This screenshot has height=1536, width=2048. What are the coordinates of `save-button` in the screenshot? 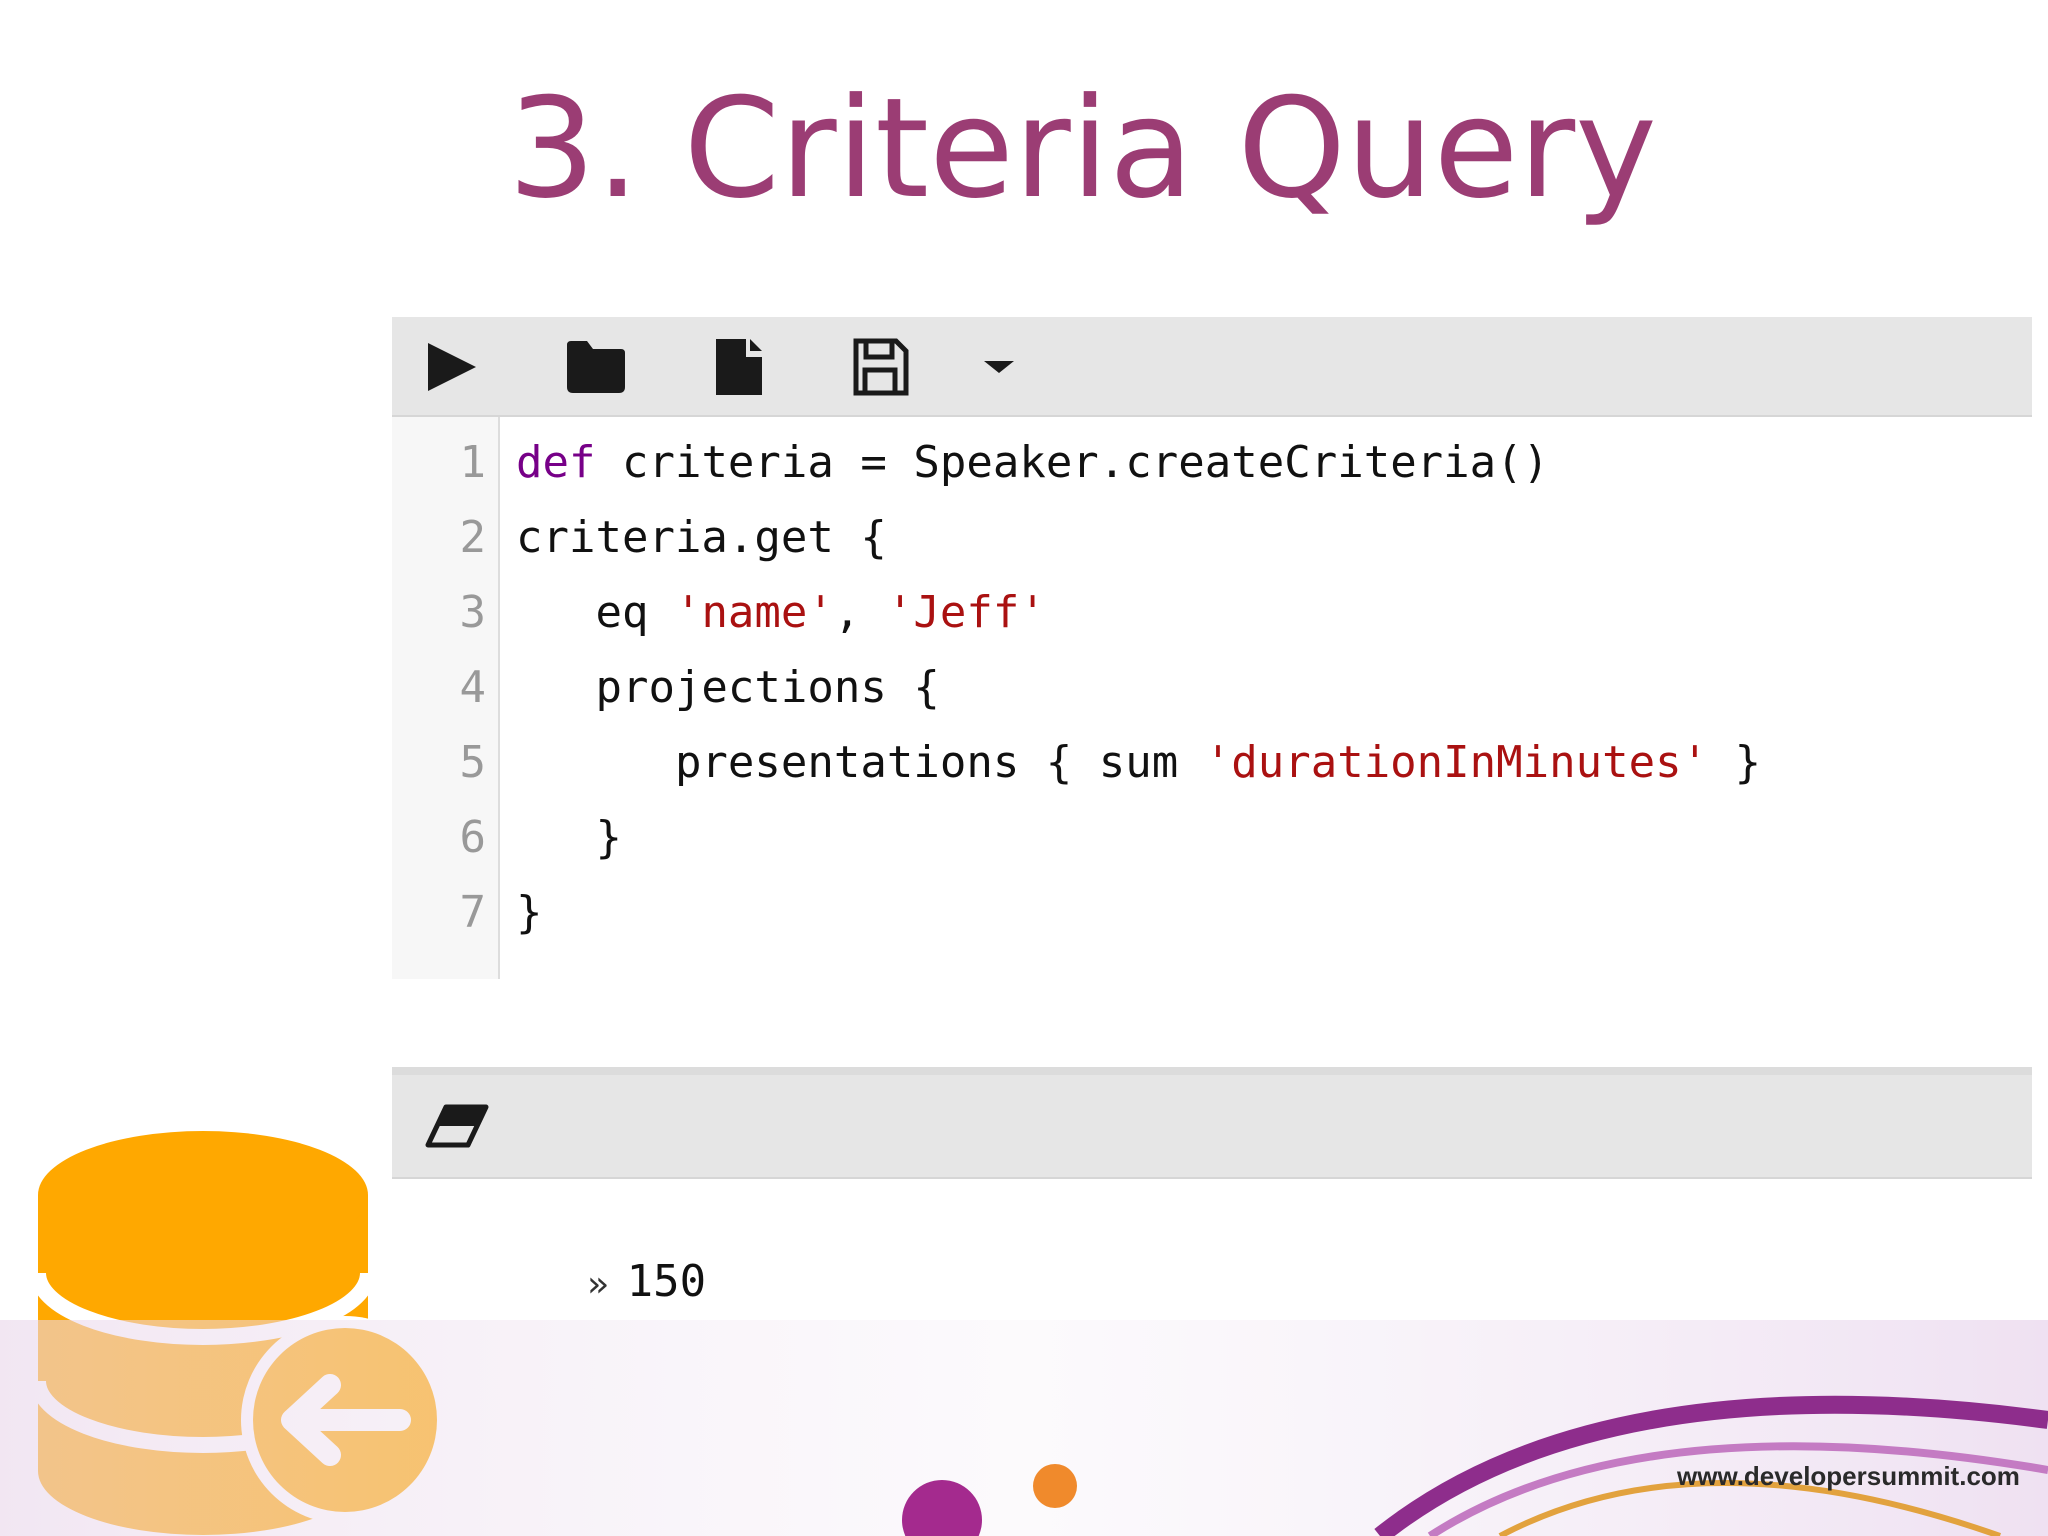 It's located at (880, 367).